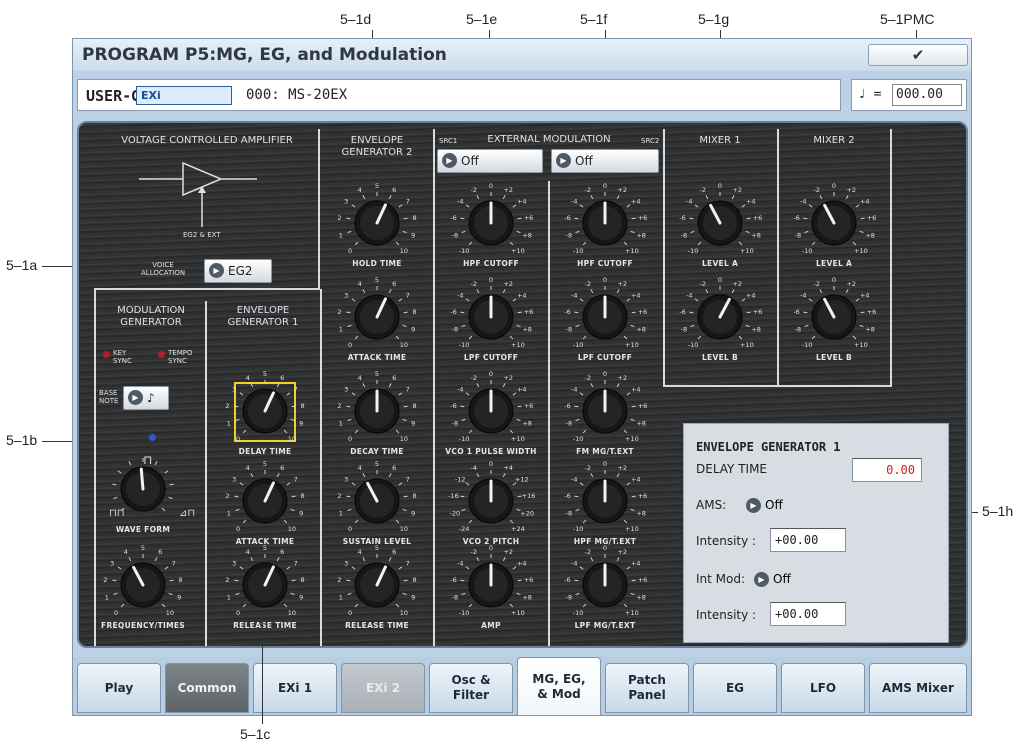 Image resolution: width=1025 pixels, height=749 pixels. I want to click on extmod-lpf-mg-knob: -10-8 -6-4 -2 0 +2 +4 +6 +8 +10, so click(605, 585).